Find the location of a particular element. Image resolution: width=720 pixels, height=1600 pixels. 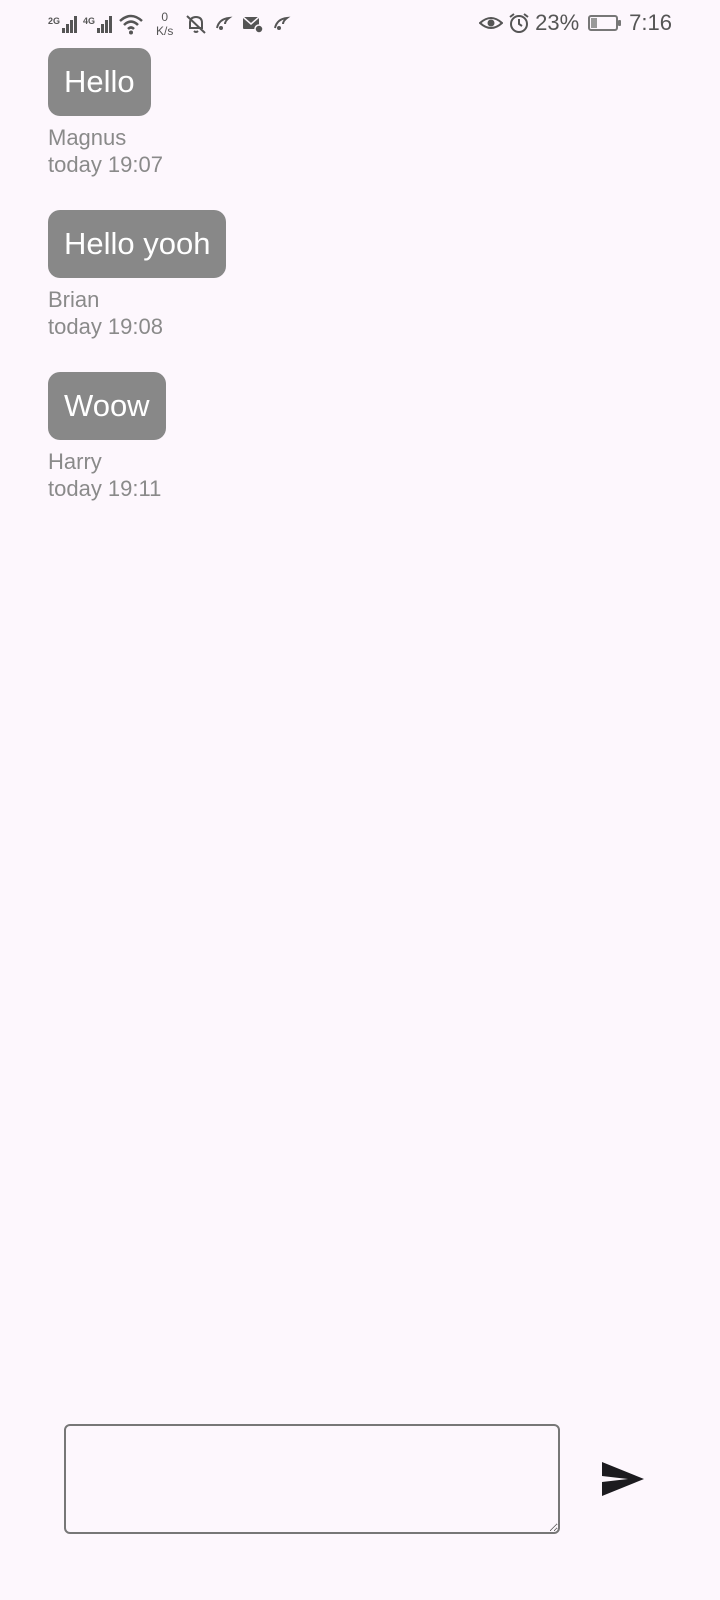

signal-icon: 2G is located at coordinates (63, 24).